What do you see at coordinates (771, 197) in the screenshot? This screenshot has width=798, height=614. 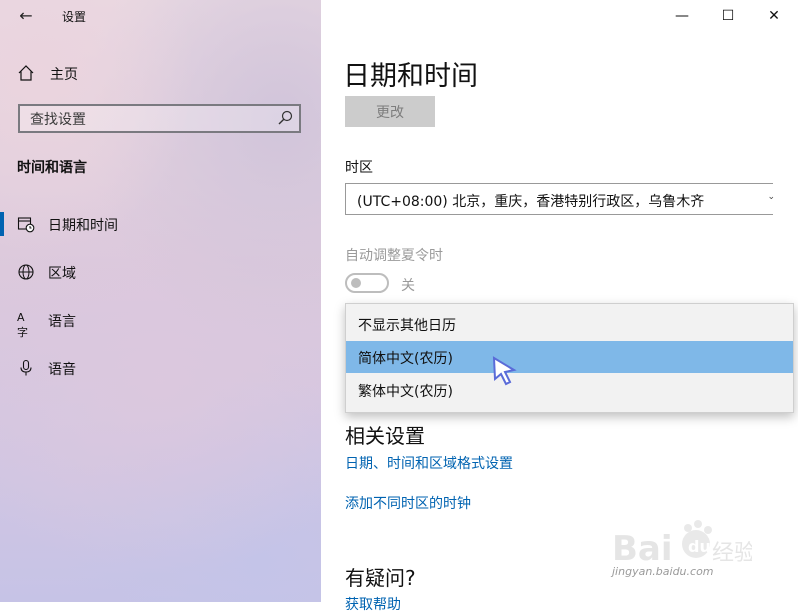 I see `chevron-down-icon: ⌄` at bounding box center [771, 197].